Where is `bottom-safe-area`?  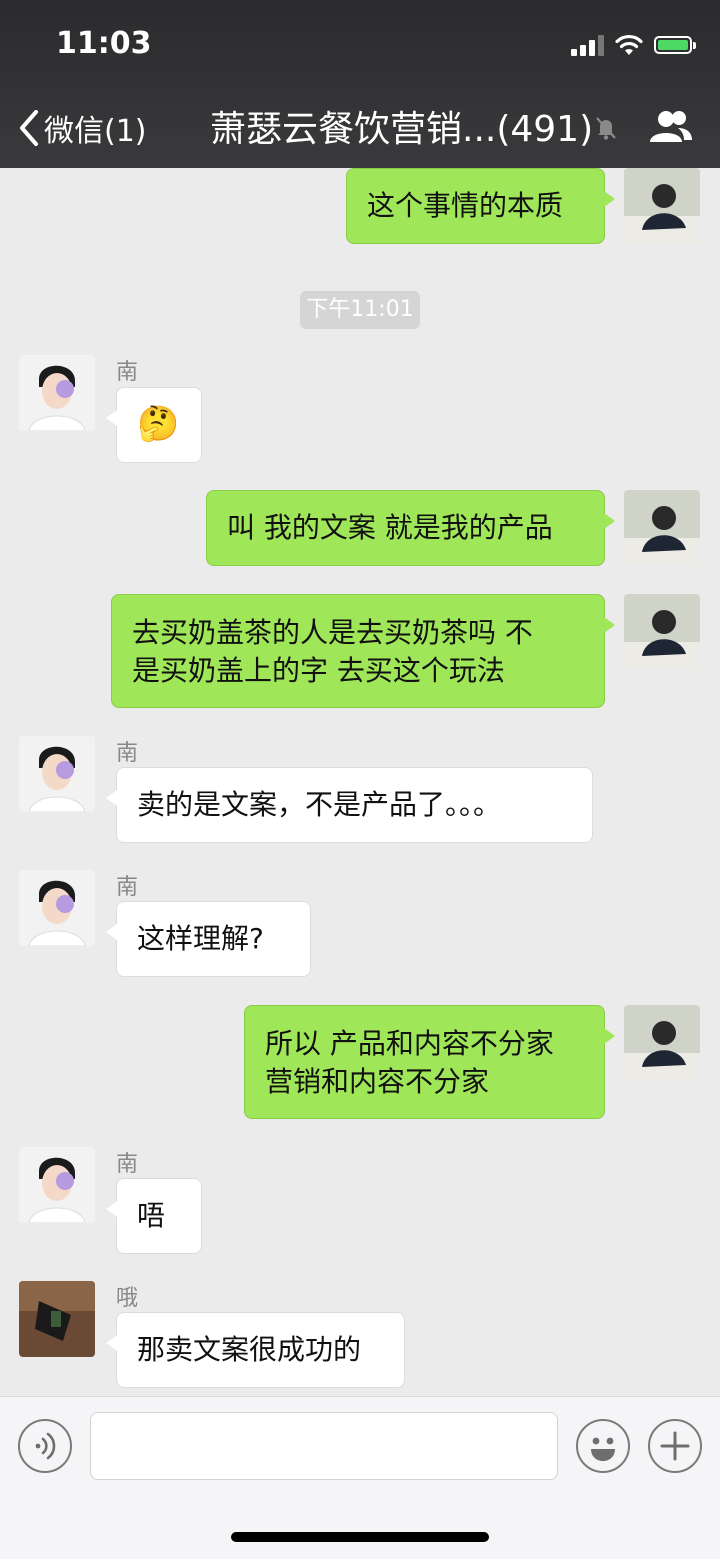
bottom-safe-area is located at coordinates (360, 1525).